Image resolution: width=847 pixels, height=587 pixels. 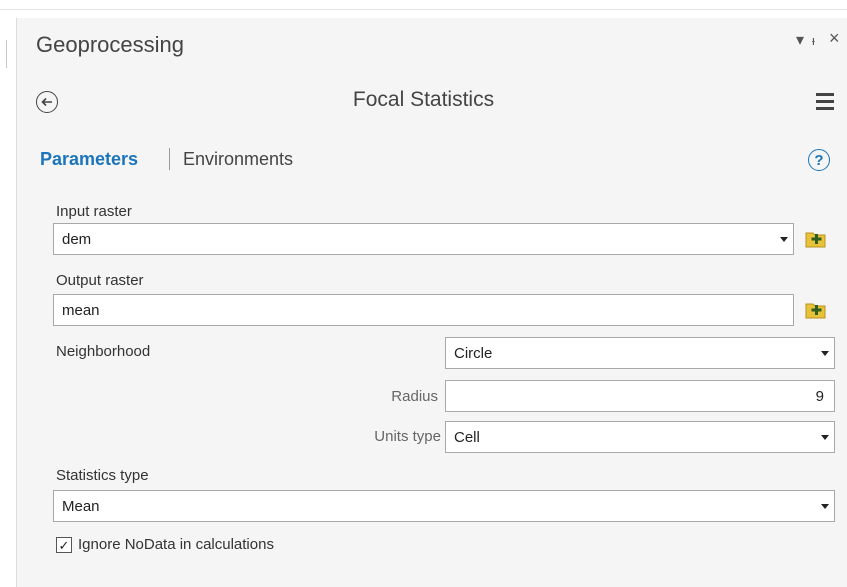 What do you see at coordinates (110, 44) in the screenshot?
I see `pane-title: Geoprocessing` at bounding box center [110, 44].